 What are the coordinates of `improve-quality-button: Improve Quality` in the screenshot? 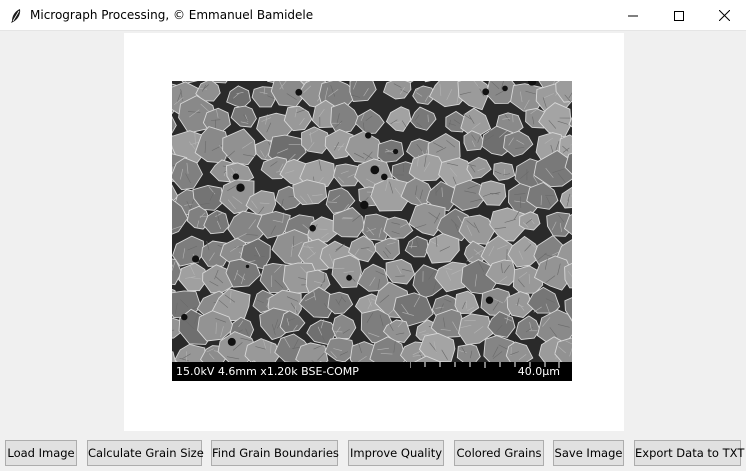 It's located at (396, 453).